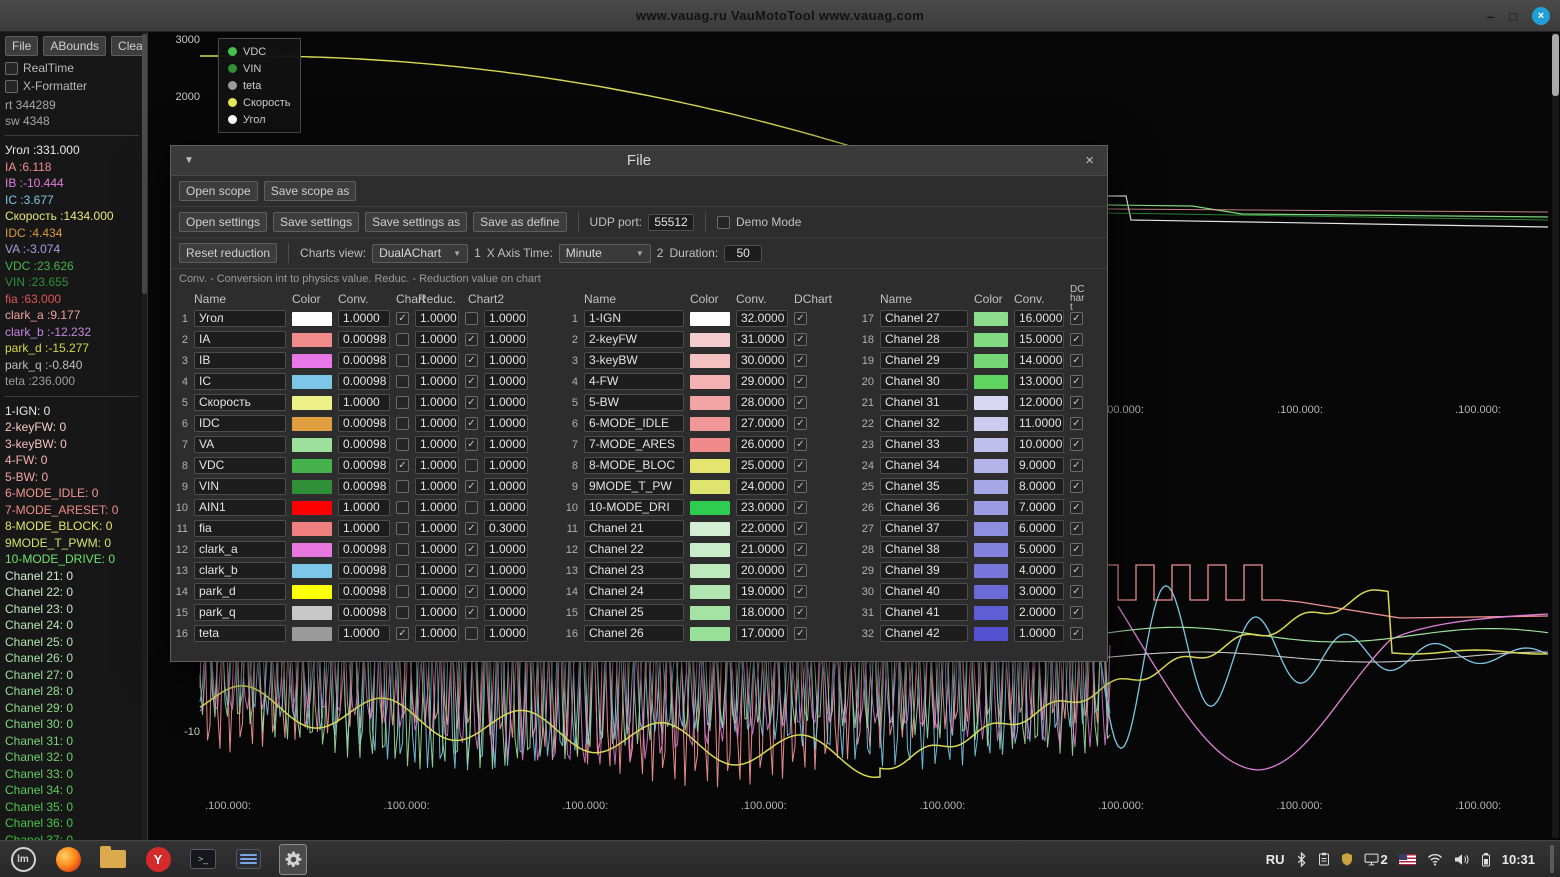  Describe the element at coordinates (639, 161) in the screenshot. I see `dialog-titlebar: ▼ File ×` at that location.